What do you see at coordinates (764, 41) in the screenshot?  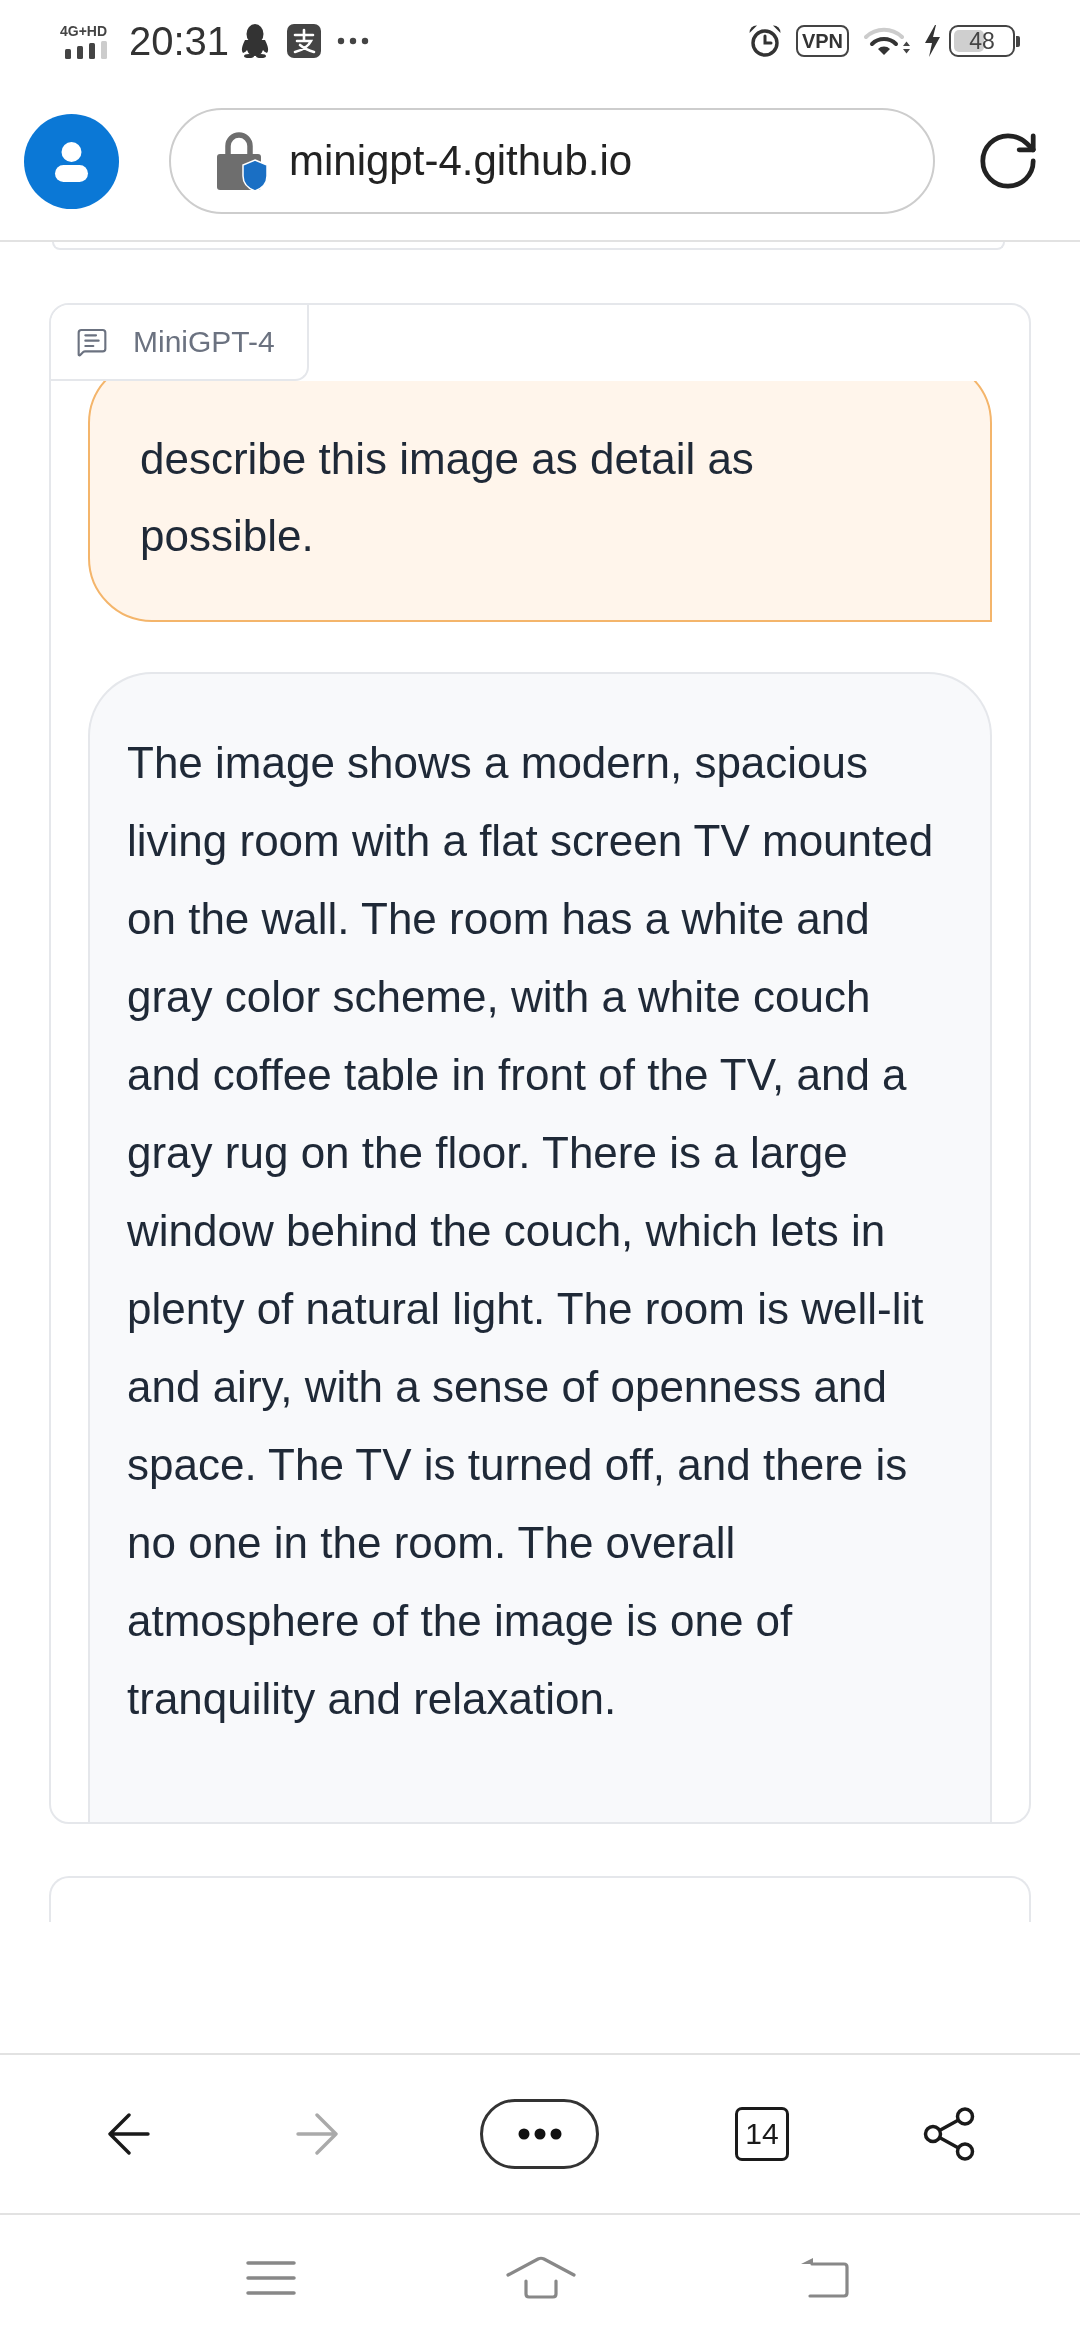 I see `alarm-clock-icon` at bounding box center [764, 41].